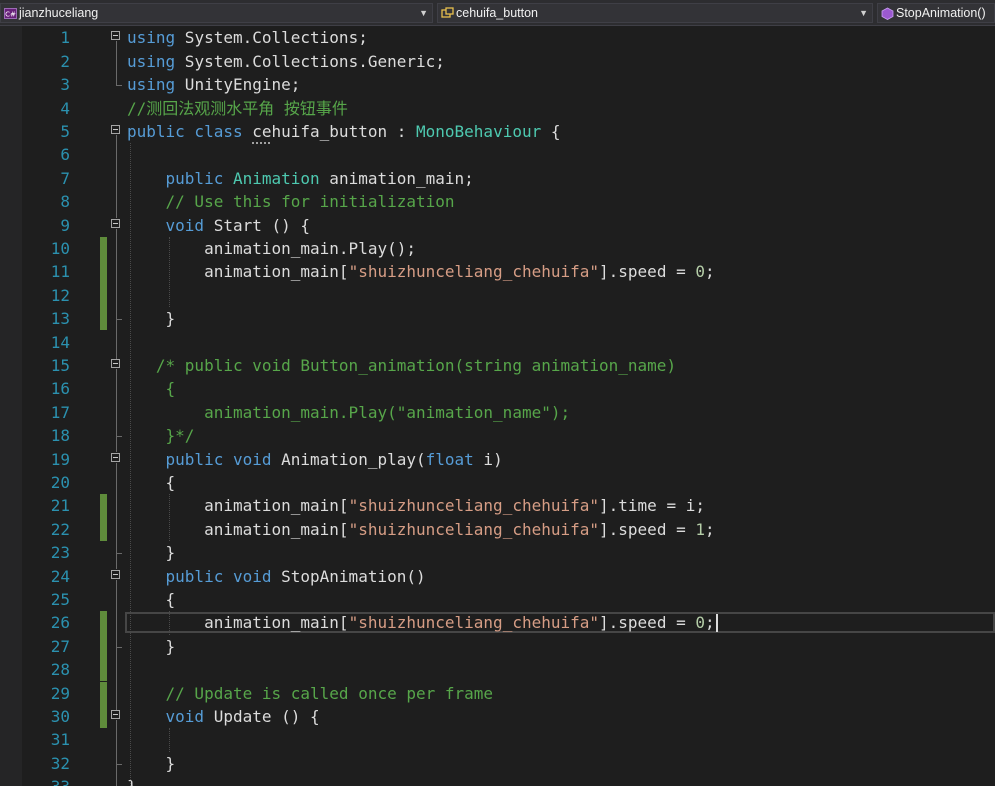 This screenshot has height=786, width=995. I want to click on code-line: 12, so click(497, 295).